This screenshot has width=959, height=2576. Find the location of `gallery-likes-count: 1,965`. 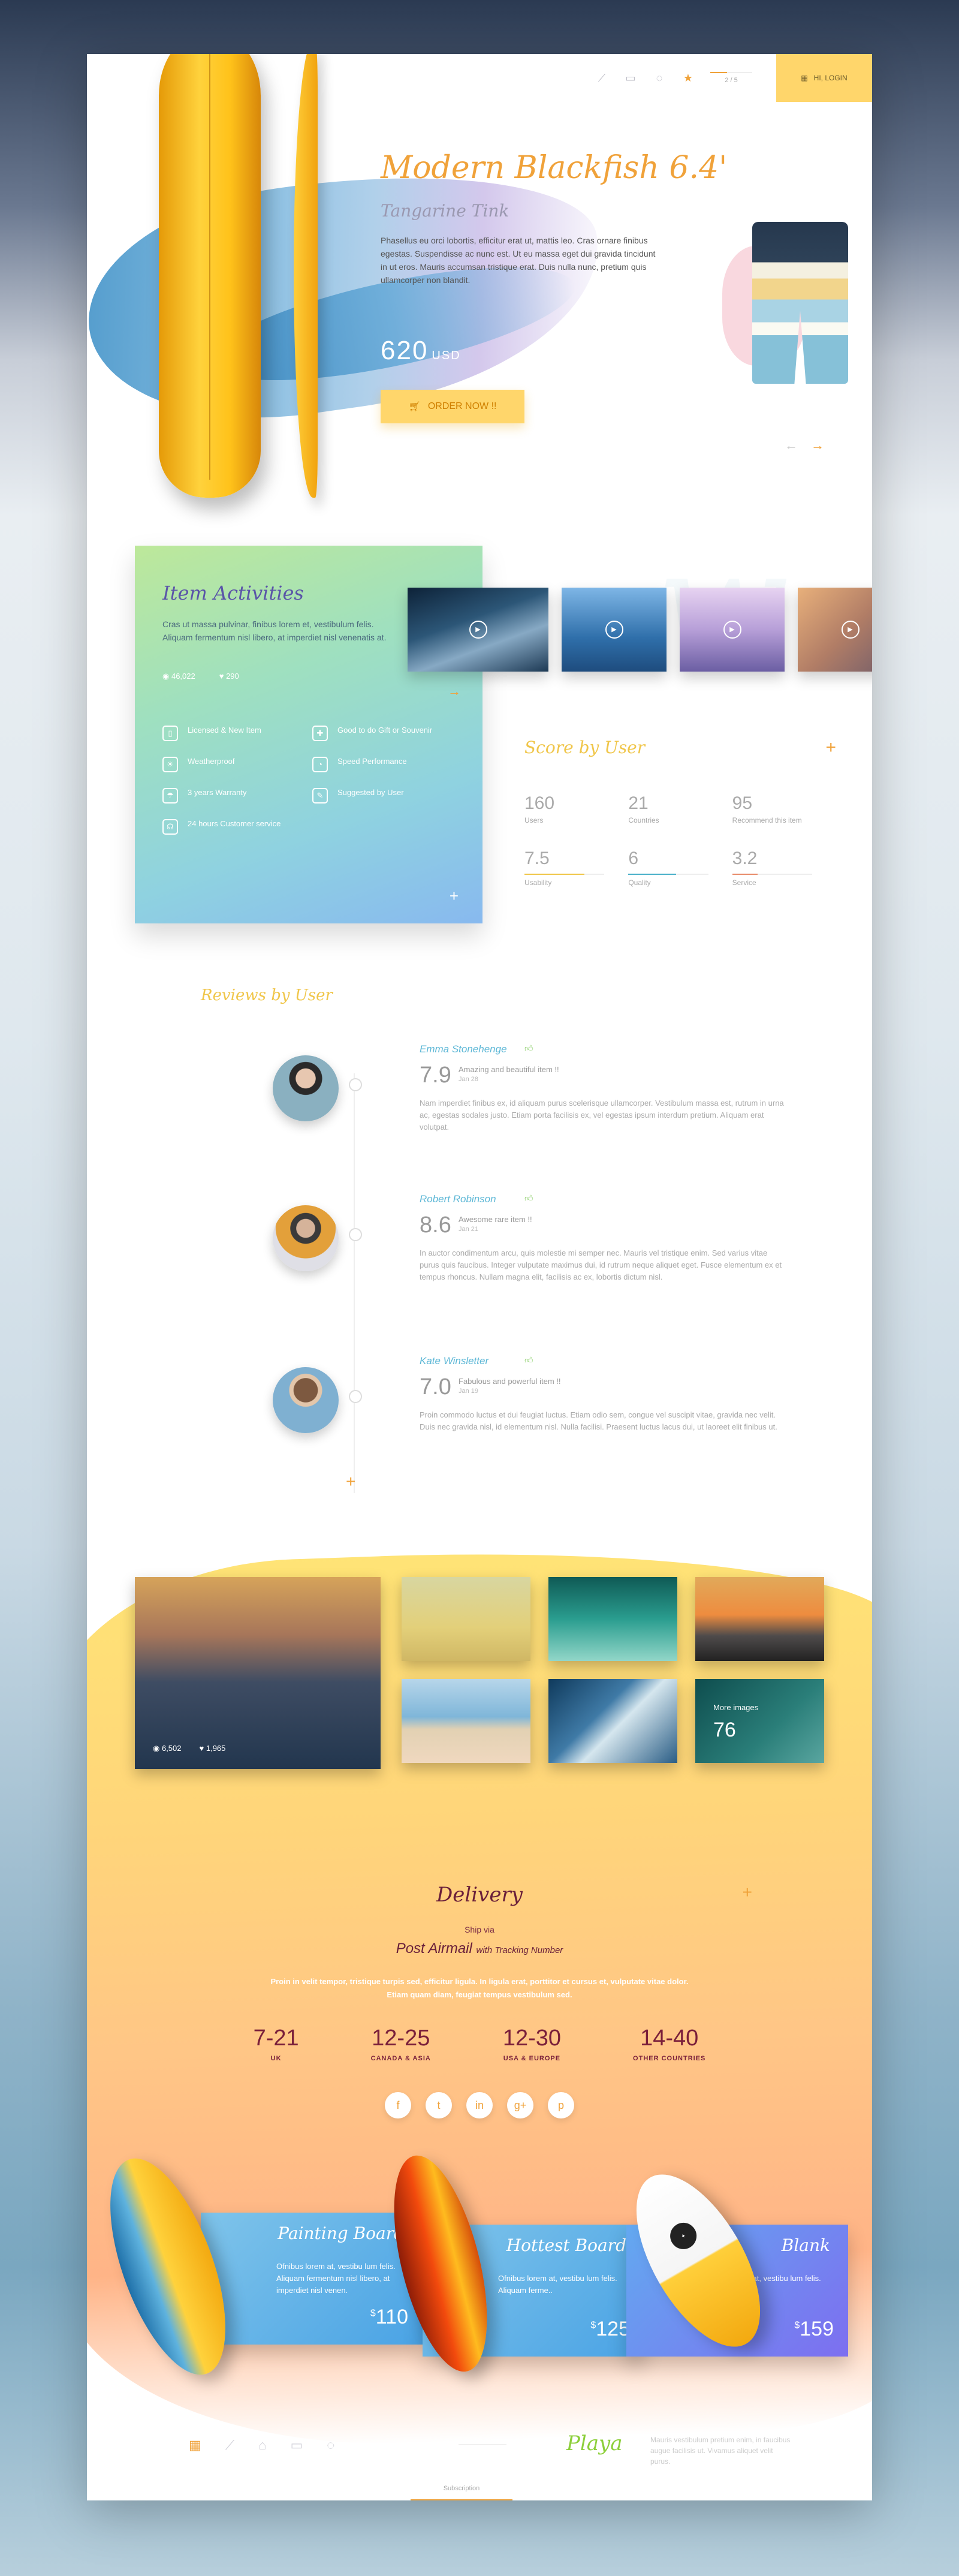

gallery-likes-count: 1,965 is located at coordinates (216, 1748).